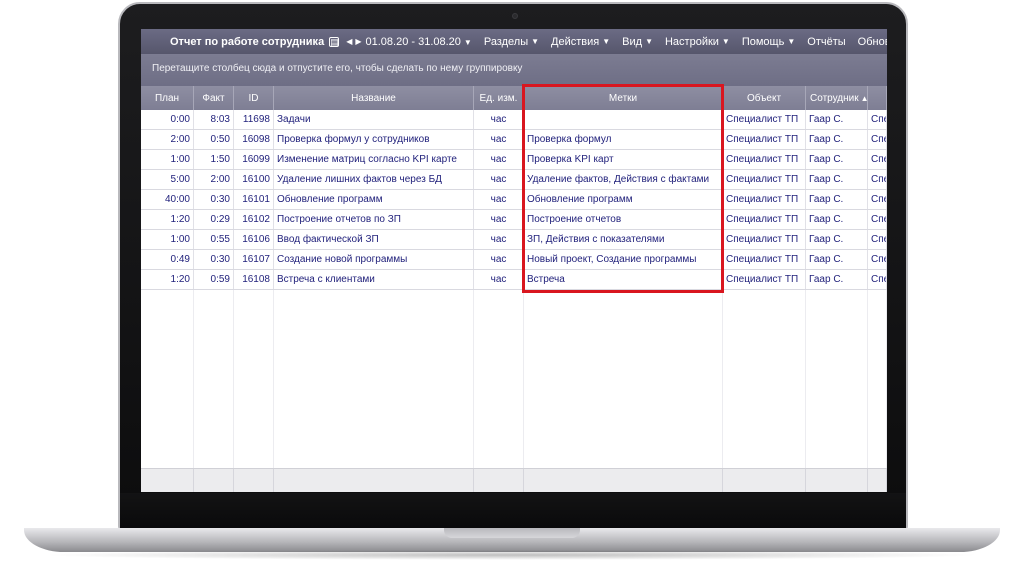 Image resolution: width=1024 pixels, height=578 pixels. What do you see at coordinates (254, 98) in the screenshot?
I see `column-header-id: ID` at bounding box center [254, 98].